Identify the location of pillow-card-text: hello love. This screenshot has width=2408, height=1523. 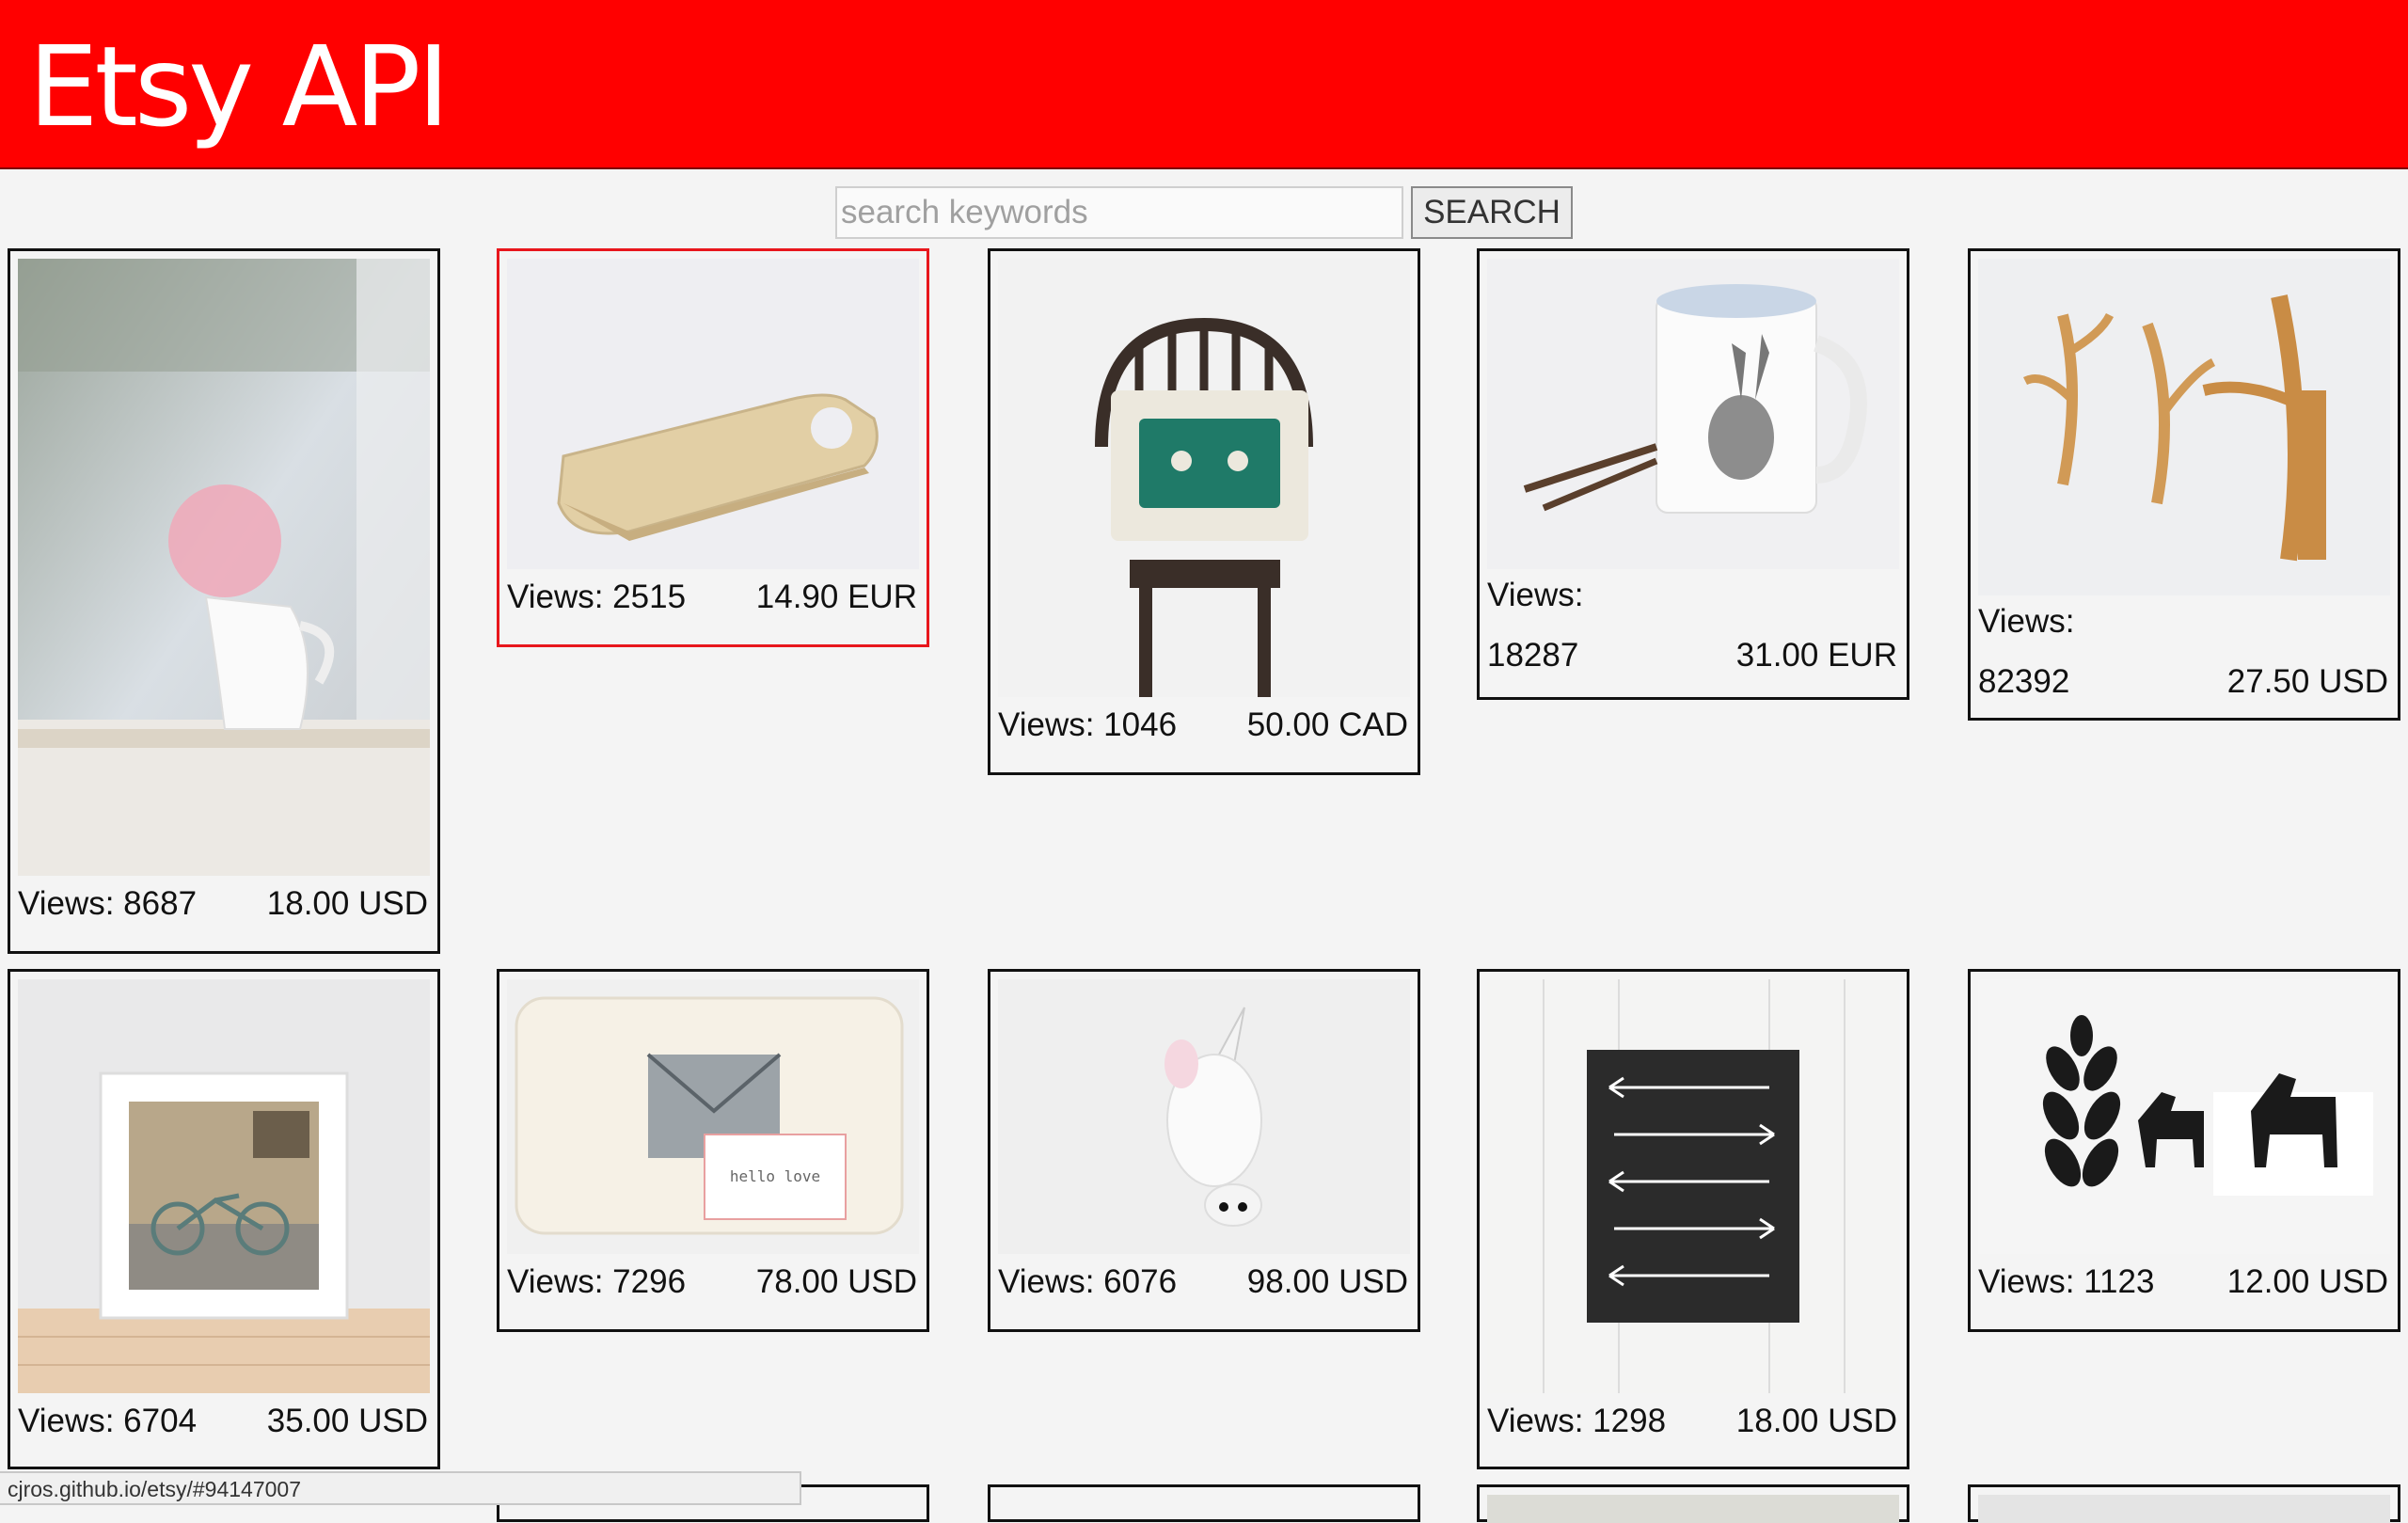
(775, 1176).